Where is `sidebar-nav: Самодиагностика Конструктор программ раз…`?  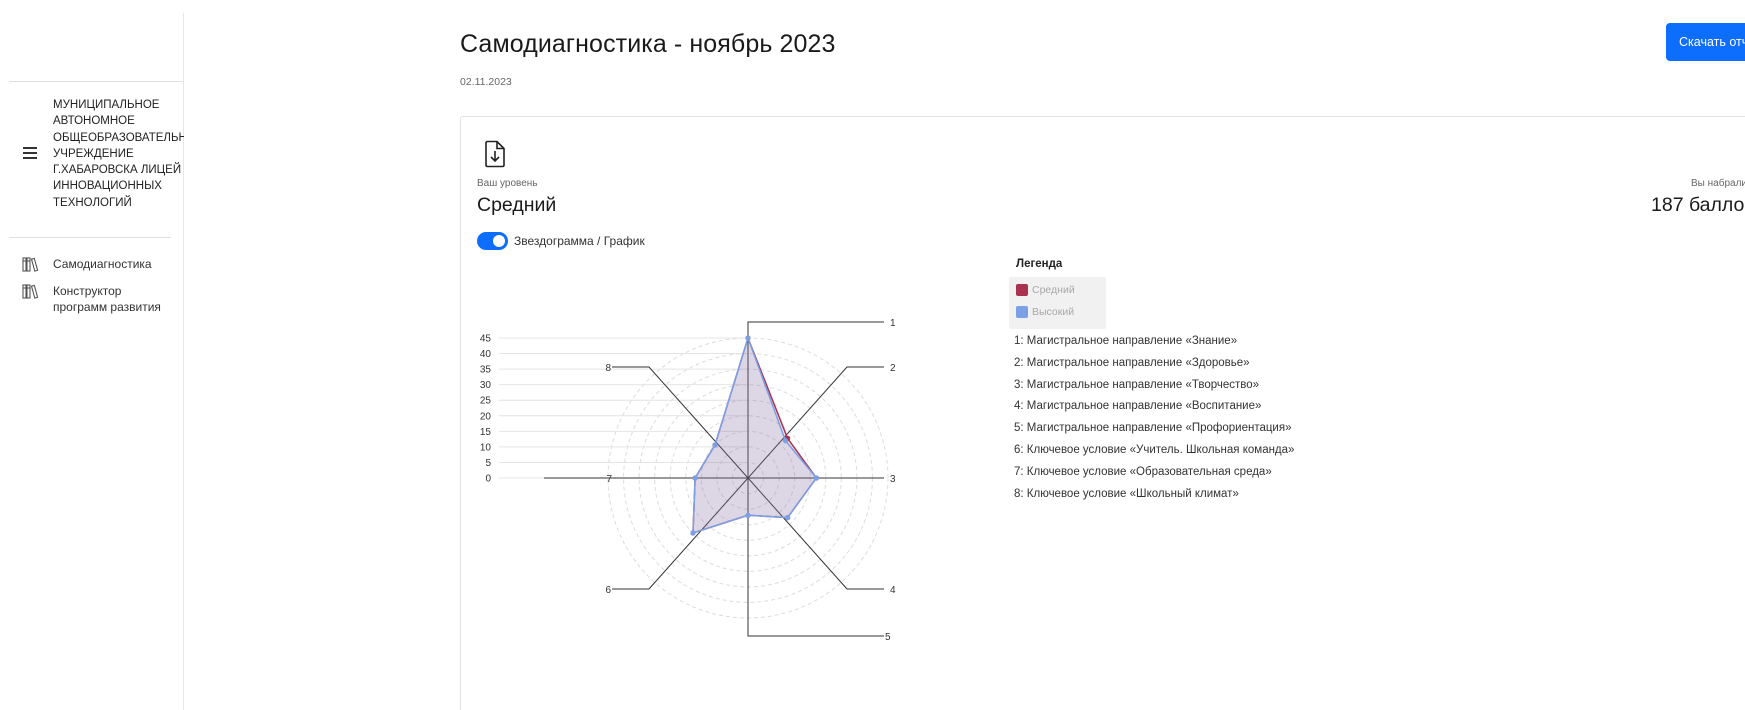
sidebar-nav: Самодиагностика Конструктор программ раз… is located at coordinates (92, 290).